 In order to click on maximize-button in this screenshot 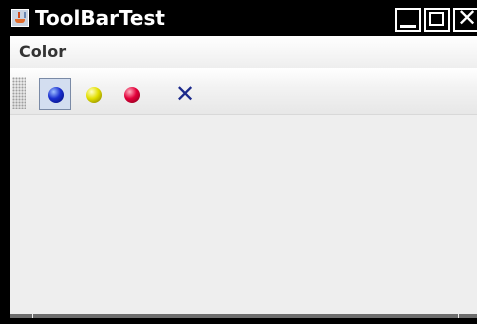, I will do `click(437, 20)`.